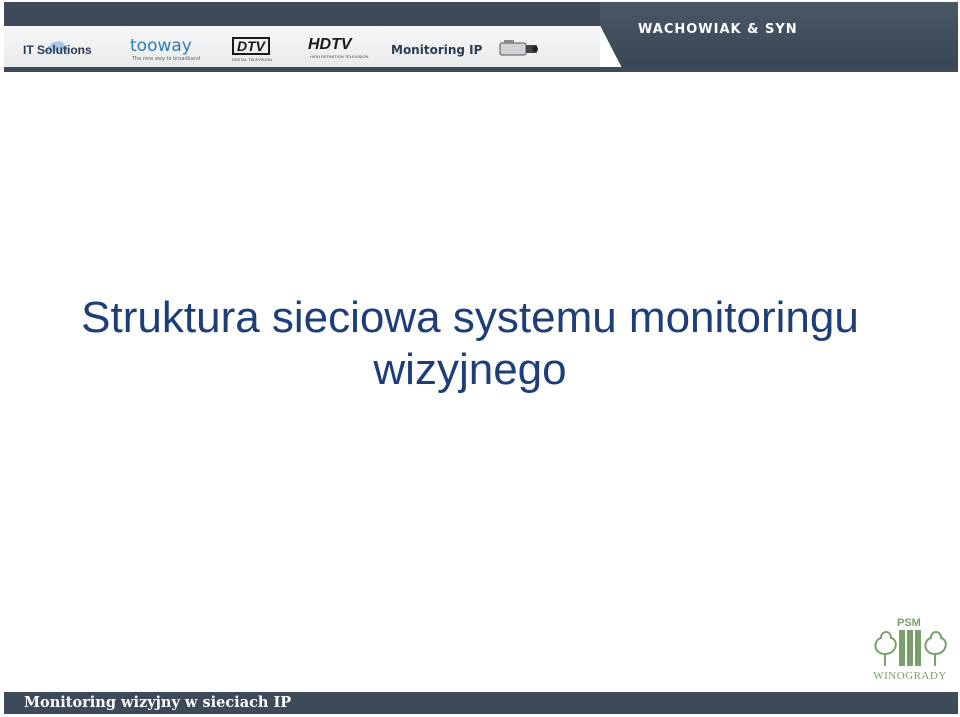 This screenshot has width=960, height=717. I want to click on hdtv-logo-subtitle: HIGH DEFINITION TELEVISION, so click(339, 56).